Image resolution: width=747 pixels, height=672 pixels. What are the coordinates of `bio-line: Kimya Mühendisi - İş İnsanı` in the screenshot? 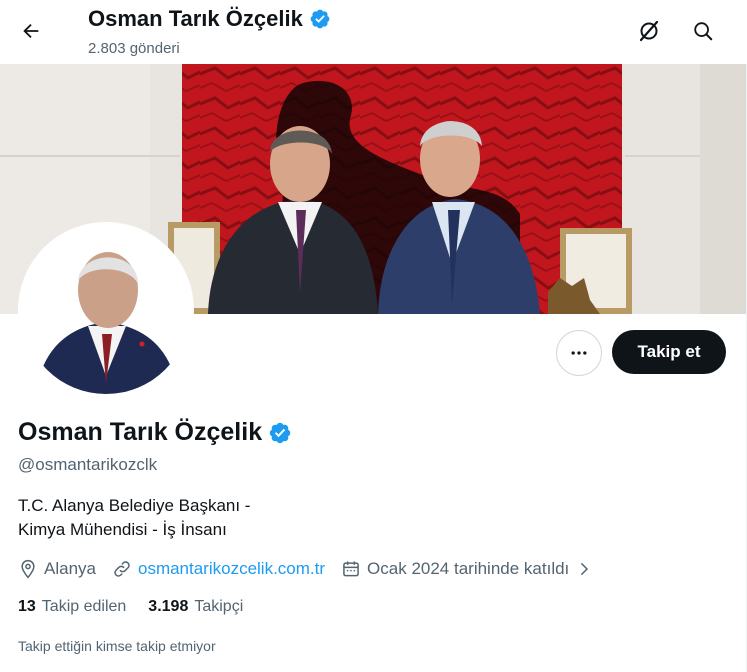 It's located at (122, 529).